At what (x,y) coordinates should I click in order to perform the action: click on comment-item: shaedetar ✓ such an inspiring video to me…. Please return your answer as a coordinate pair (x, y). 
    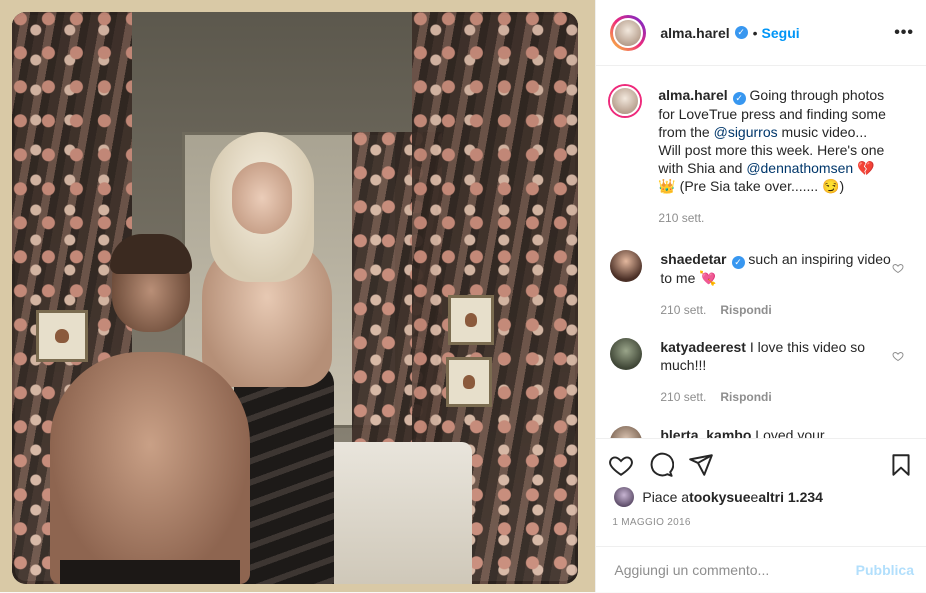
    Looking at the image, I should click on (761, 284).